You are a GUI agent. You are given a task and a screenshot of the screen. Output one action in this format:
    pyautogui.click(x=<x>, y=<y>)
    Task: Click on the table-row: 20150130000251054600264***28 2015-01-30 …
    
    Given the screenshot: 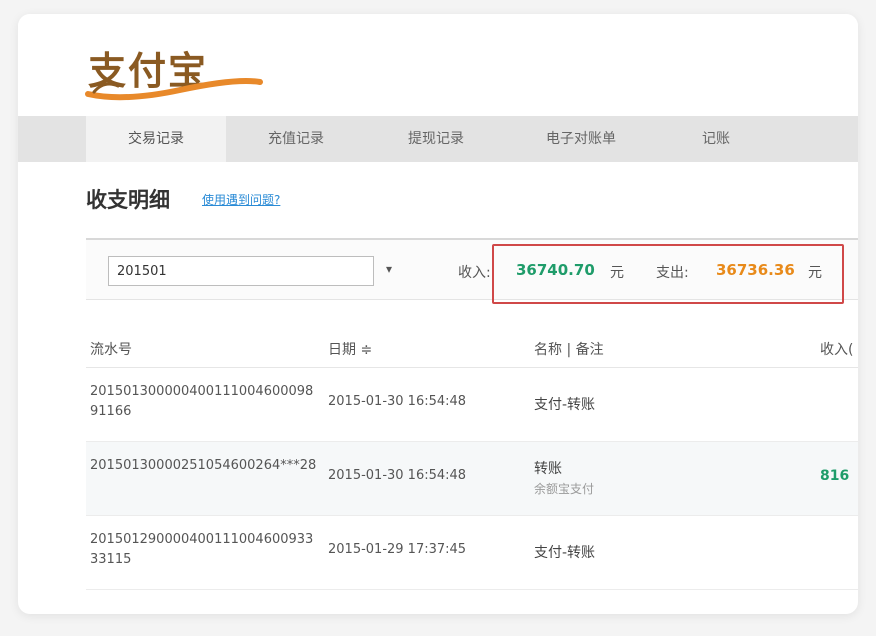 What is the action you would take?
    pyautogui.click(x=472, y=479)
    